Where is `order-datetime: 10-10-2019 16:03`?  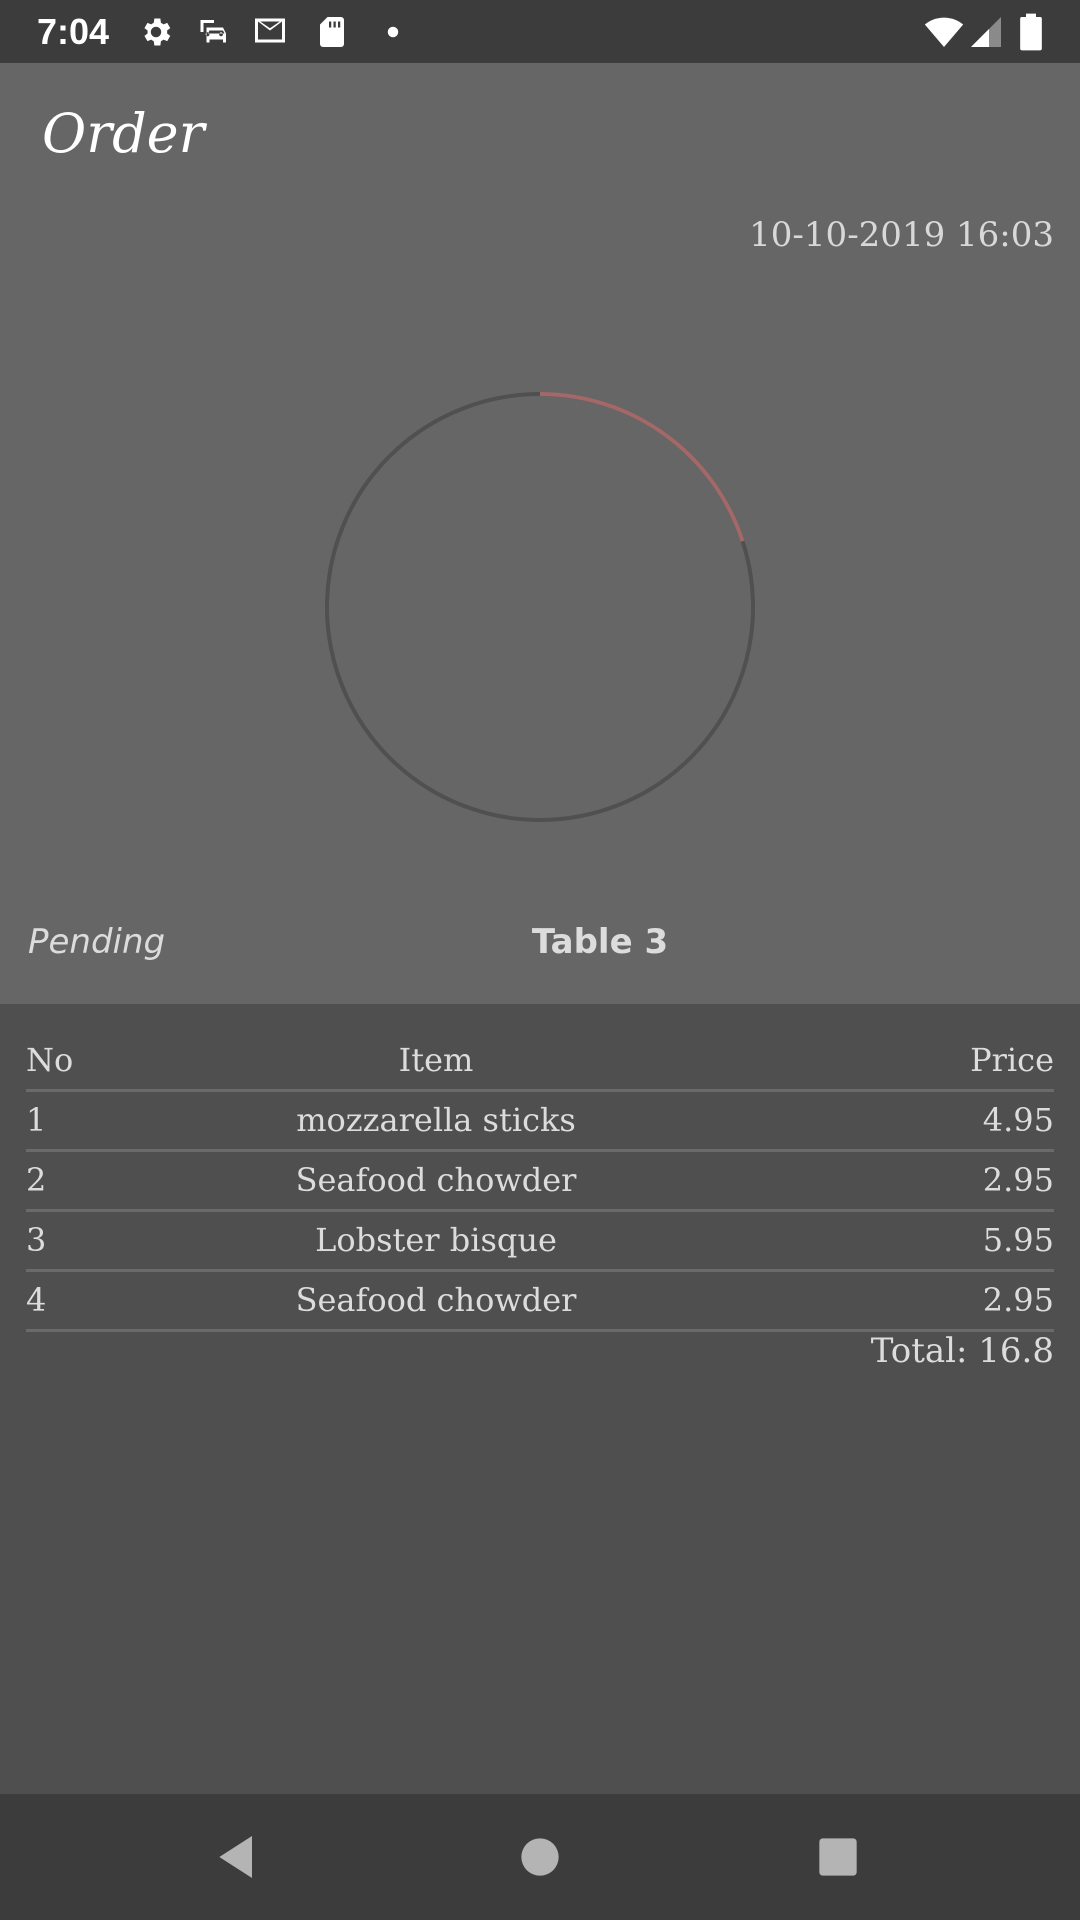 order-datetime: 10-10-2019 16:03 is located at coordinates (901, 235).